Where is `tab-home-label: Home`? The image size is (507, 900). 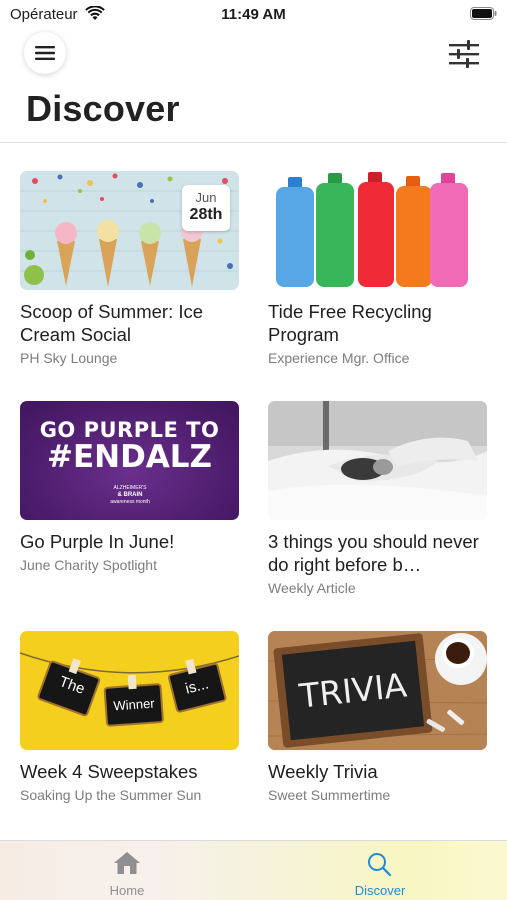 tab-home-label: Home is located at coordinates (127, 890).